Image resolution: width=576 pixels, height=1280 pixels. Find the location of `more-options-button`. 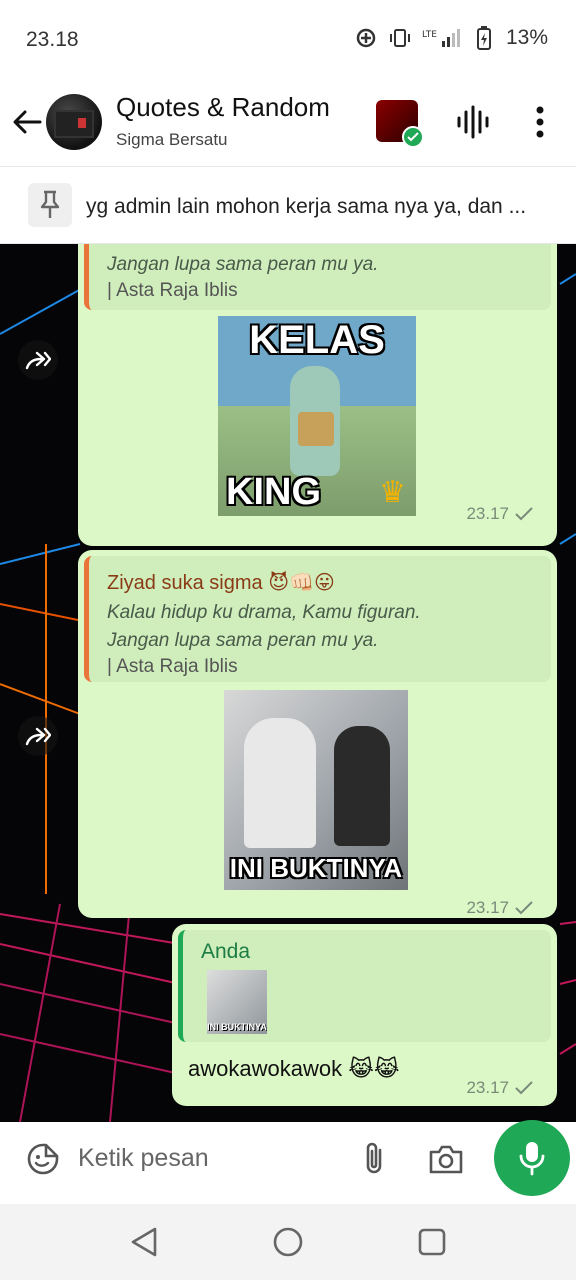

more-options-button is located at coordinates (540, 122).